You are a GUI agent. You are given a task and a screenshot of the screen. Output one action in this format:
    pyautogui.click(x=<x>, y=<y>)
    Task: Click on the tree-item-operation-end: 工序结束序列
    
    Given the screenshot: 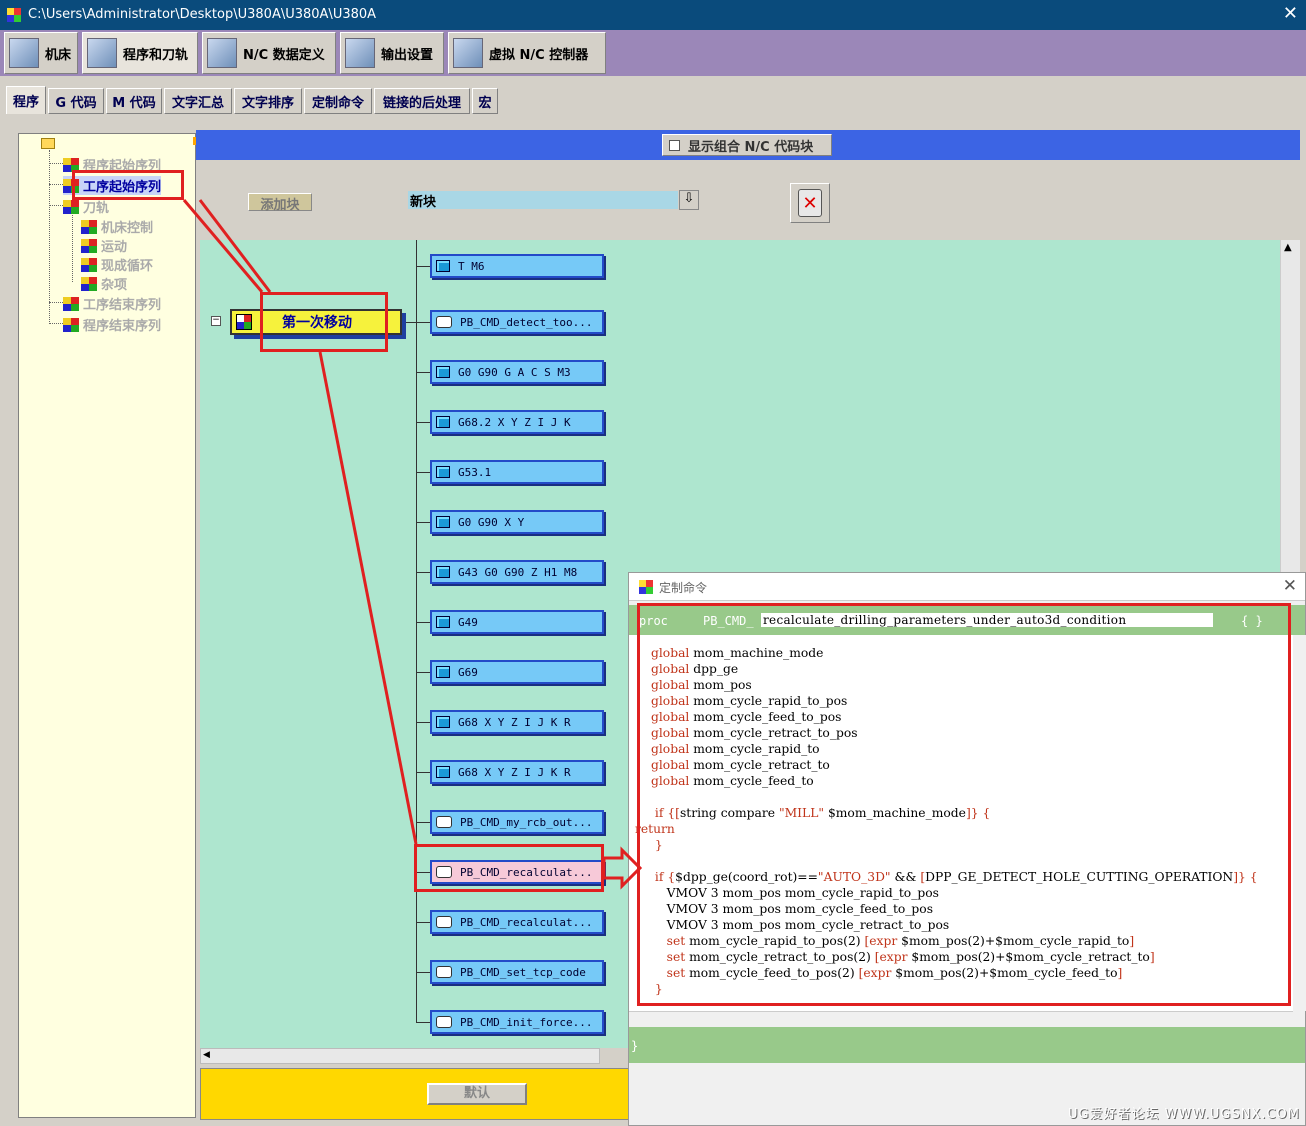 What is the action you would take?
    pyautogui.click(x=112, y=303)
    